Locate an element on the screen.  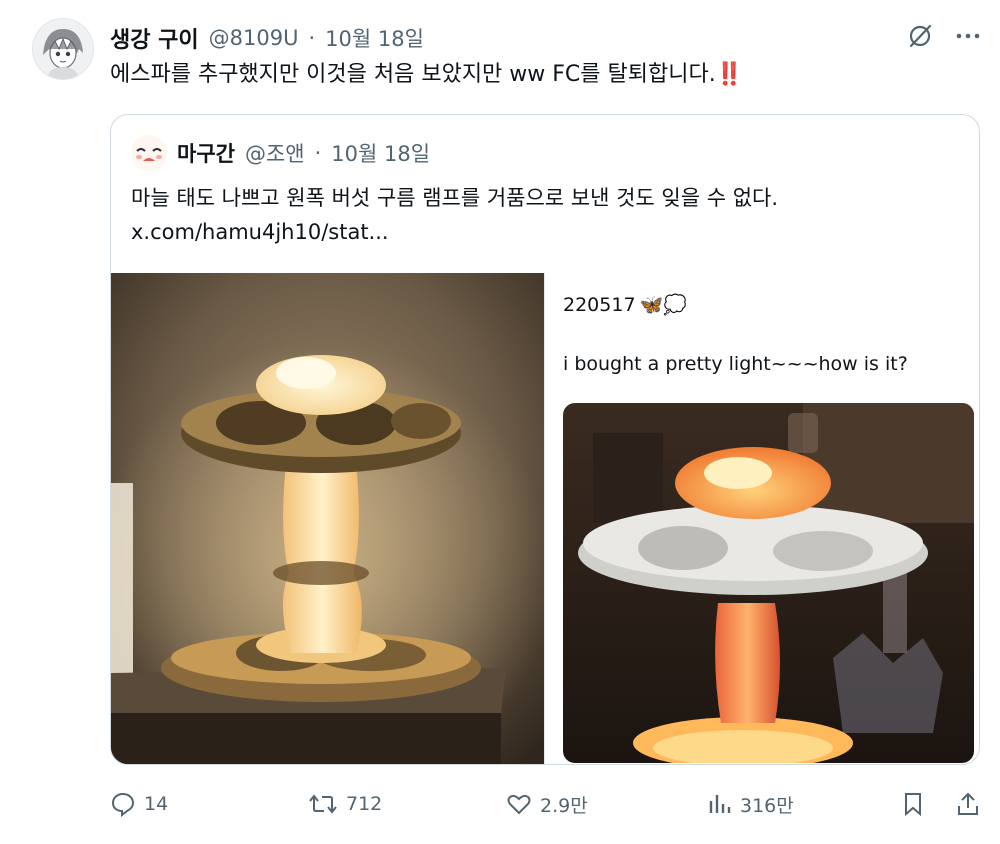
quoted-date: 10월 18일 is located at coordinates (380, 153).